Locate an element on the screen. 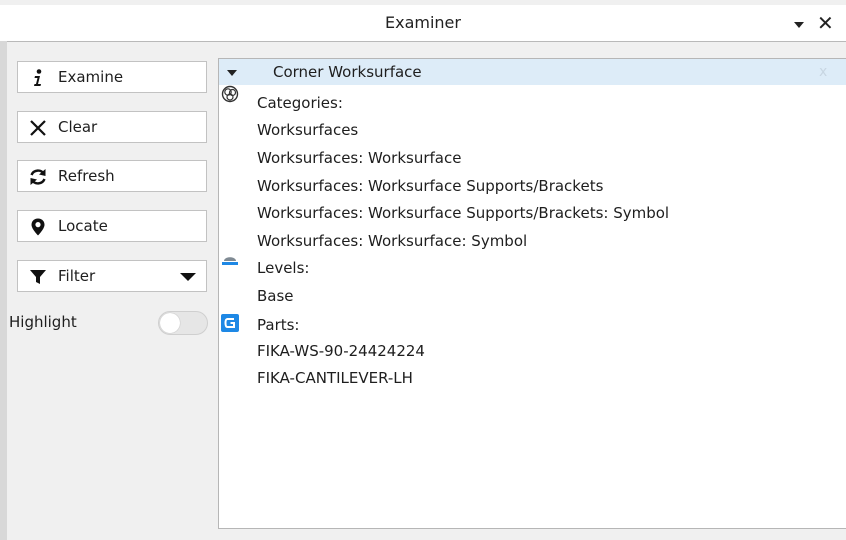 This screenshot has height=540, width=846. filter-icon is located at coordinates (38, 277).